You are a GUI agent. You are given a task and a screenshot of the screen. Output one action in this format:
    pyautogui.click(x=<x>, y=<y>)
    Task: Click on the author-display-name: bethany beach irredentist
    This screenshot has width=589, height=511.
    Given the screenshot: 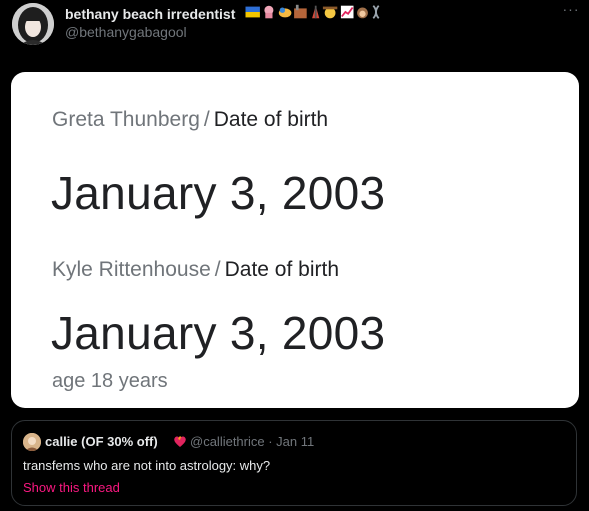 What is the action you would take?
    pyautogui.click(x=150, y=14)
    